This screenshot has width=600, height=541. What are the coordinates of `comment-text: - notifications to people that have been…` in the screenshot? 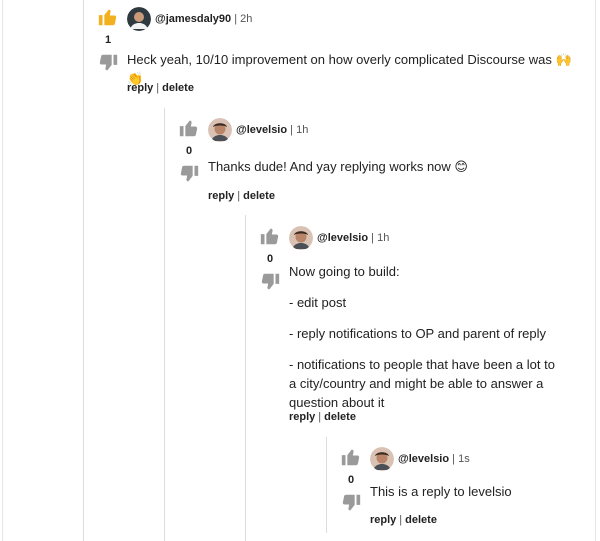 It's located at (422, 383).